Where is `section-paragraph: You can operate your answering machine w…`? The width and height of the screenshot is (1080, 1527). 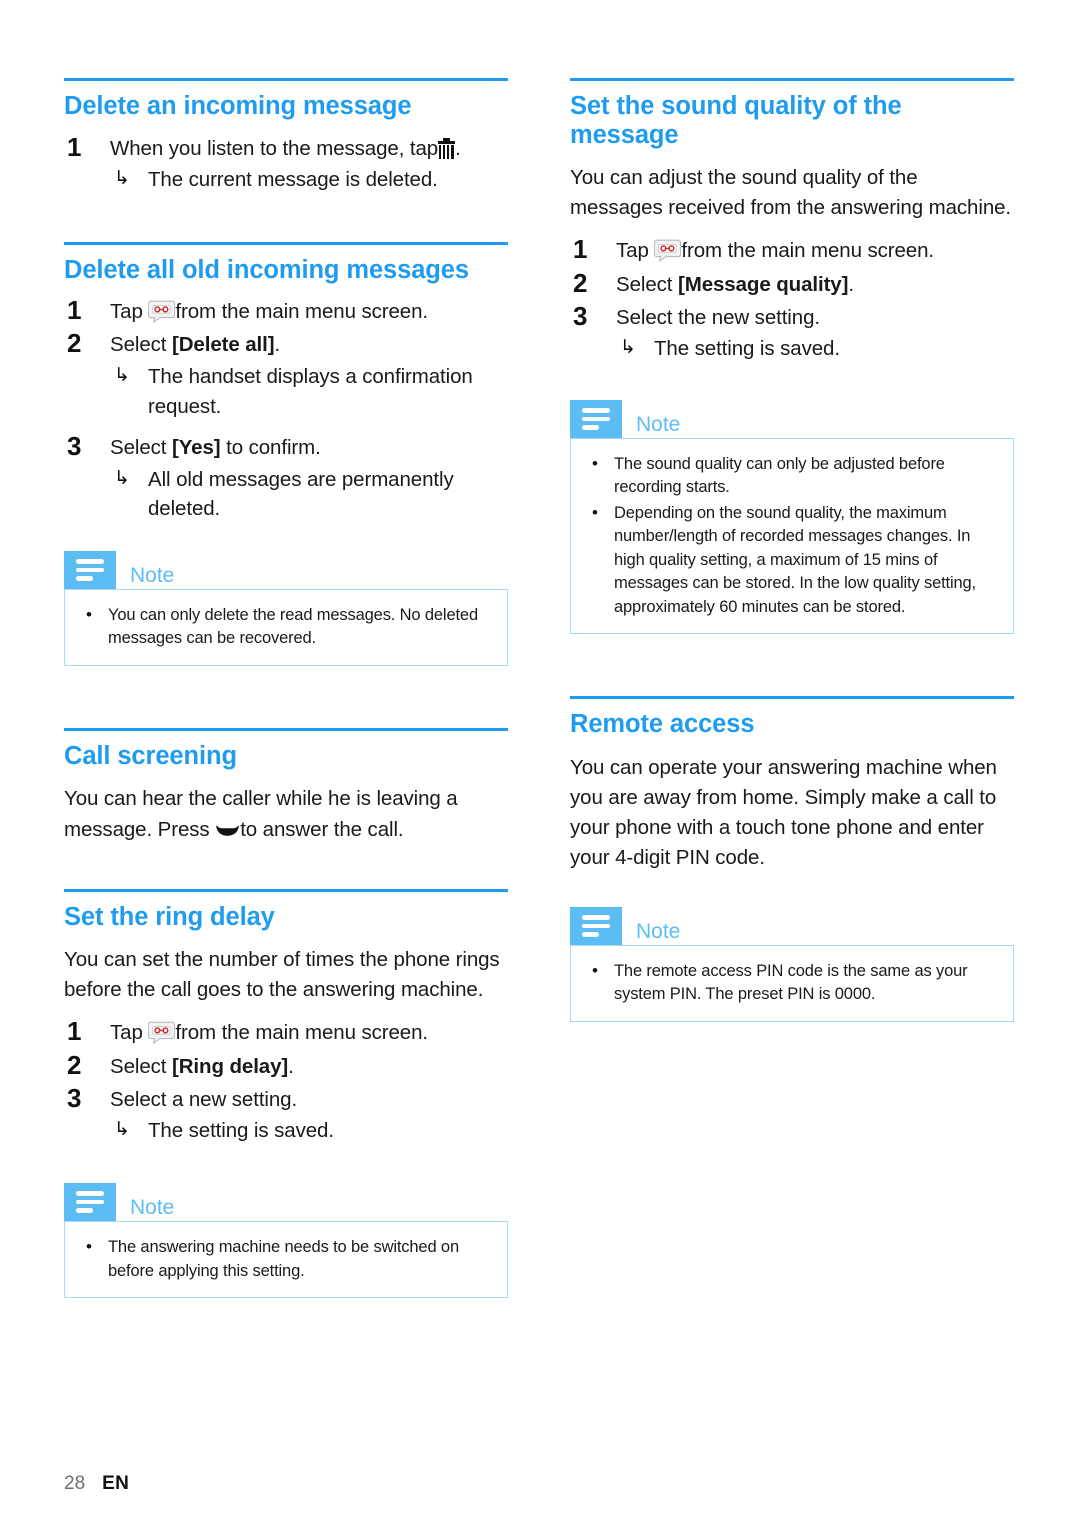 section-paragraph: You can operate your answering machine w… is located at coordinates (783, 812).